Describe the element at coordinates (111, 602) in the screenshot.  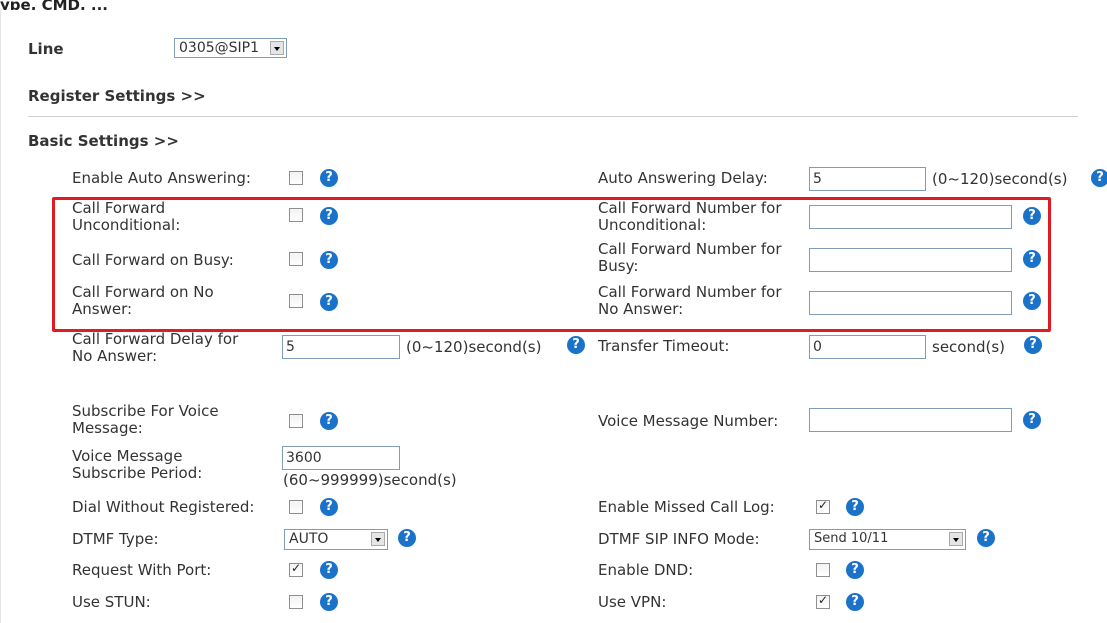
I see `use-stun-label: Use STUN:` at that location.